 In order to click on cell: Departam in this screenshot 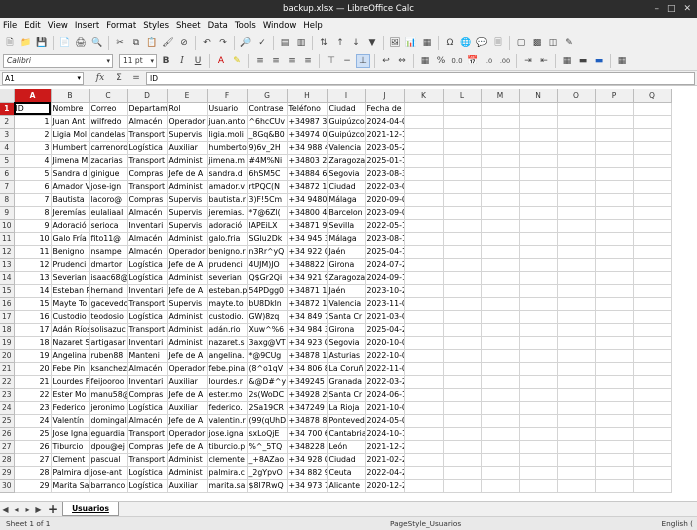, I will do `click(147, 109)`.